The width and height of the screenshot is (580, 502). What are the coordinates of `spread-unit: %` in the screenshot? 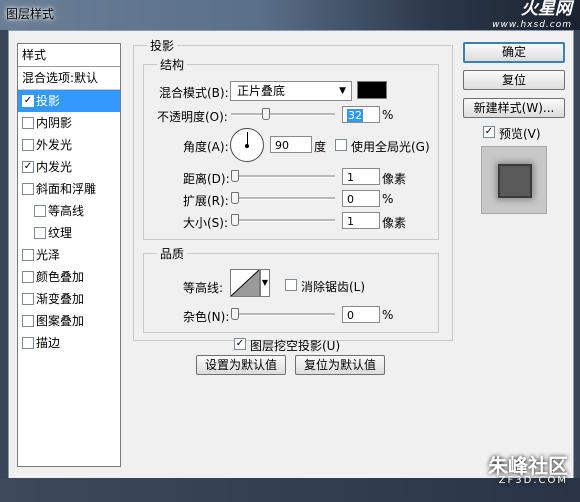 It's located at (388, 199).